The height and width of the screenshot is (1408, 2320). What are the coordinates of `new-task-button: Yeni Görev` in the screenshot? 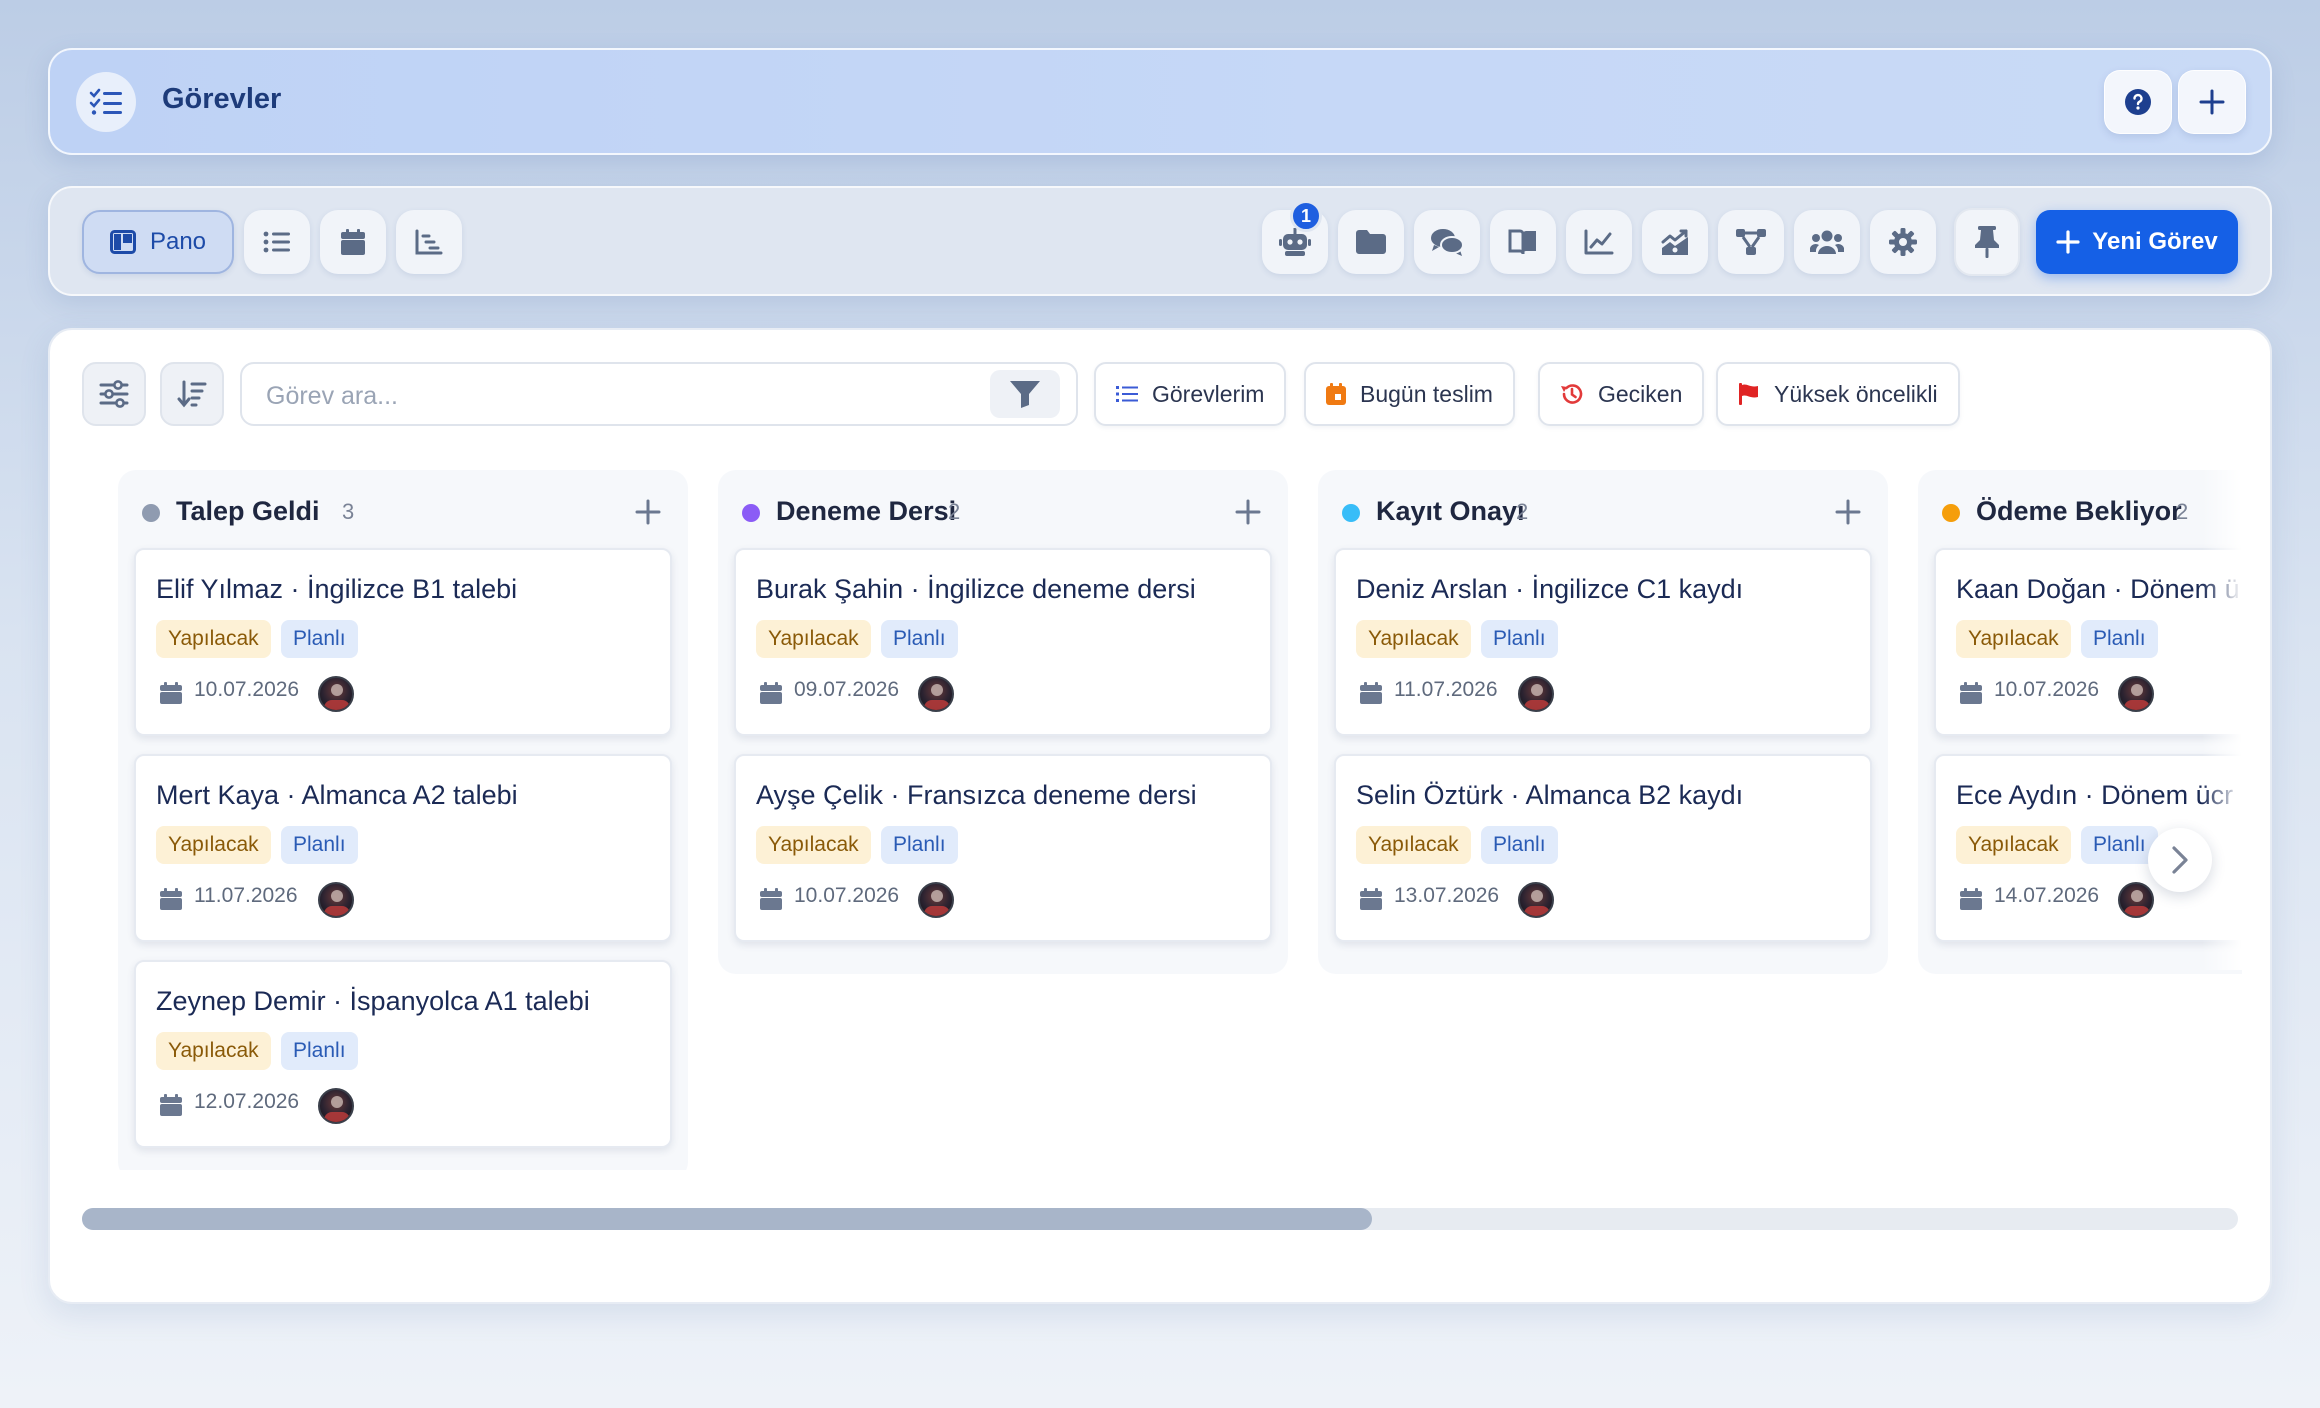 It's located at (2137, 242).